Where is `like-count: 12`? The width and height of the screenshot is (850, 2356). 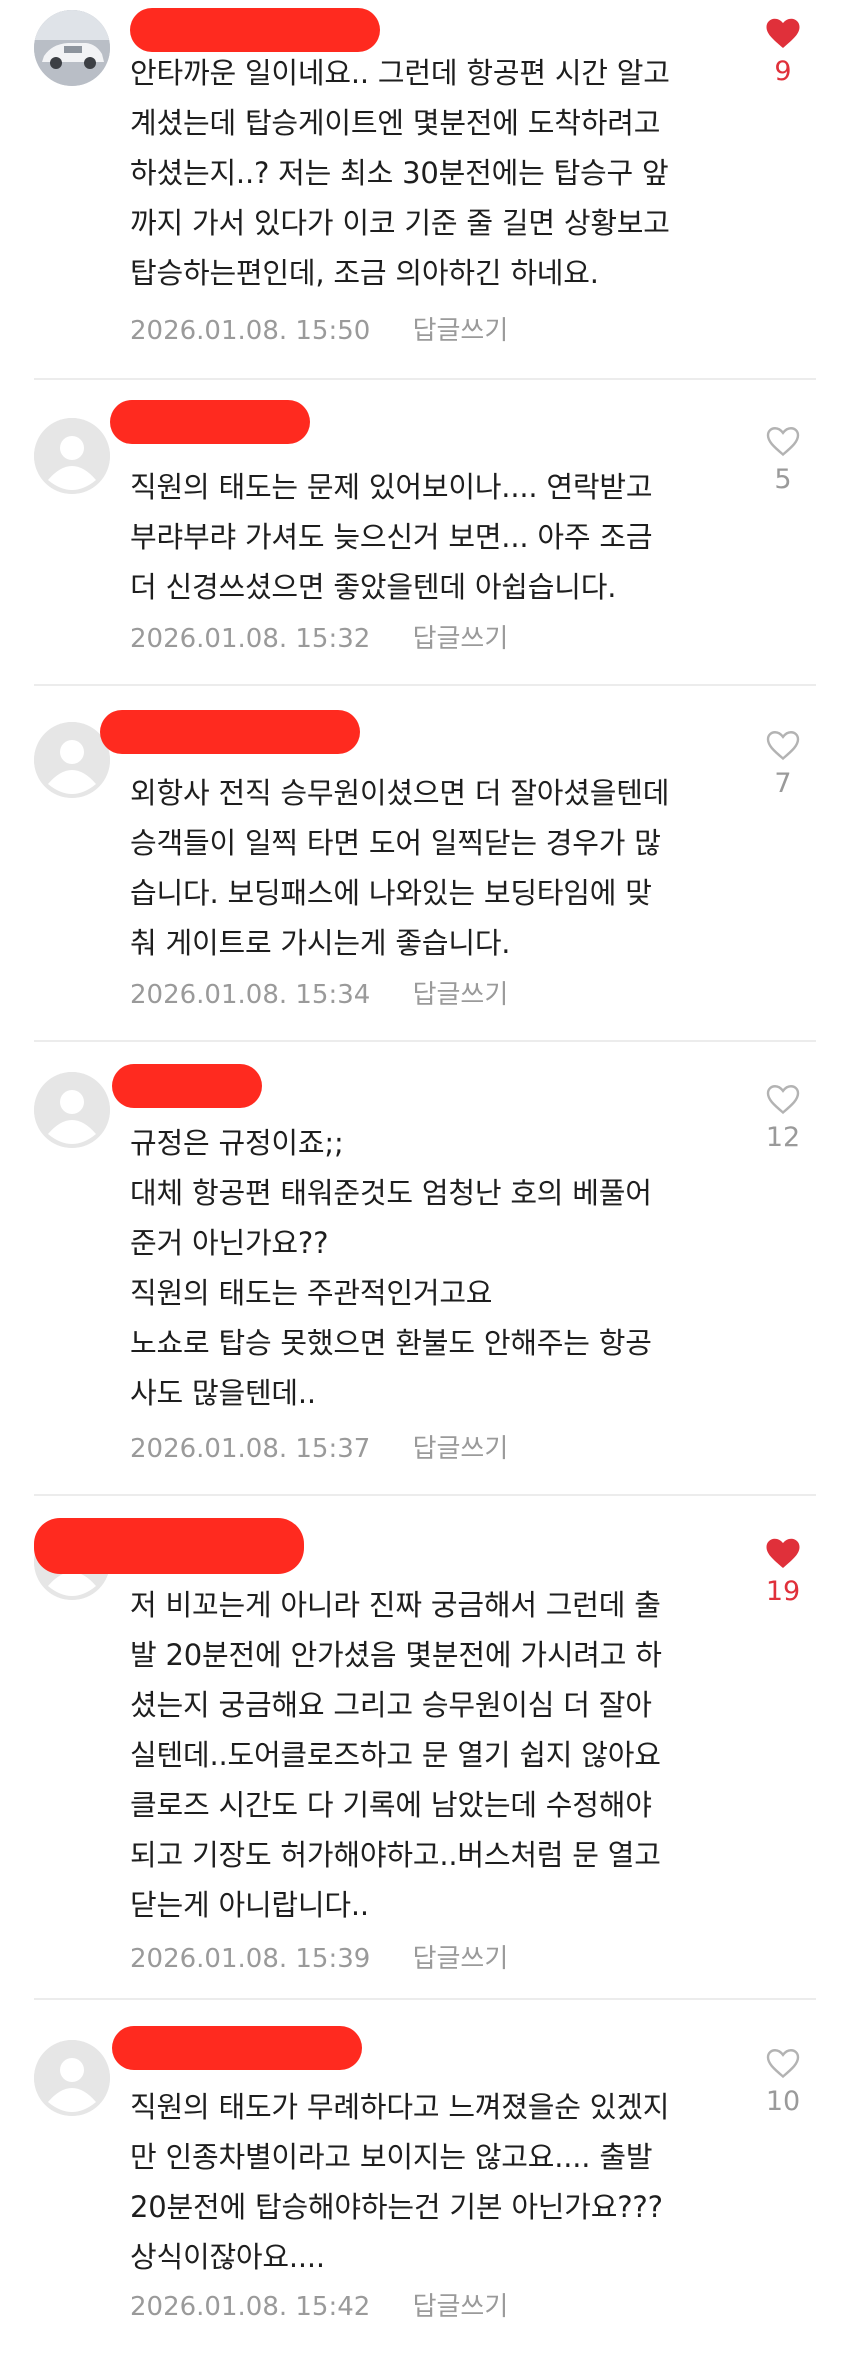 like-count: 12 is located at coordinates (783, 1137).